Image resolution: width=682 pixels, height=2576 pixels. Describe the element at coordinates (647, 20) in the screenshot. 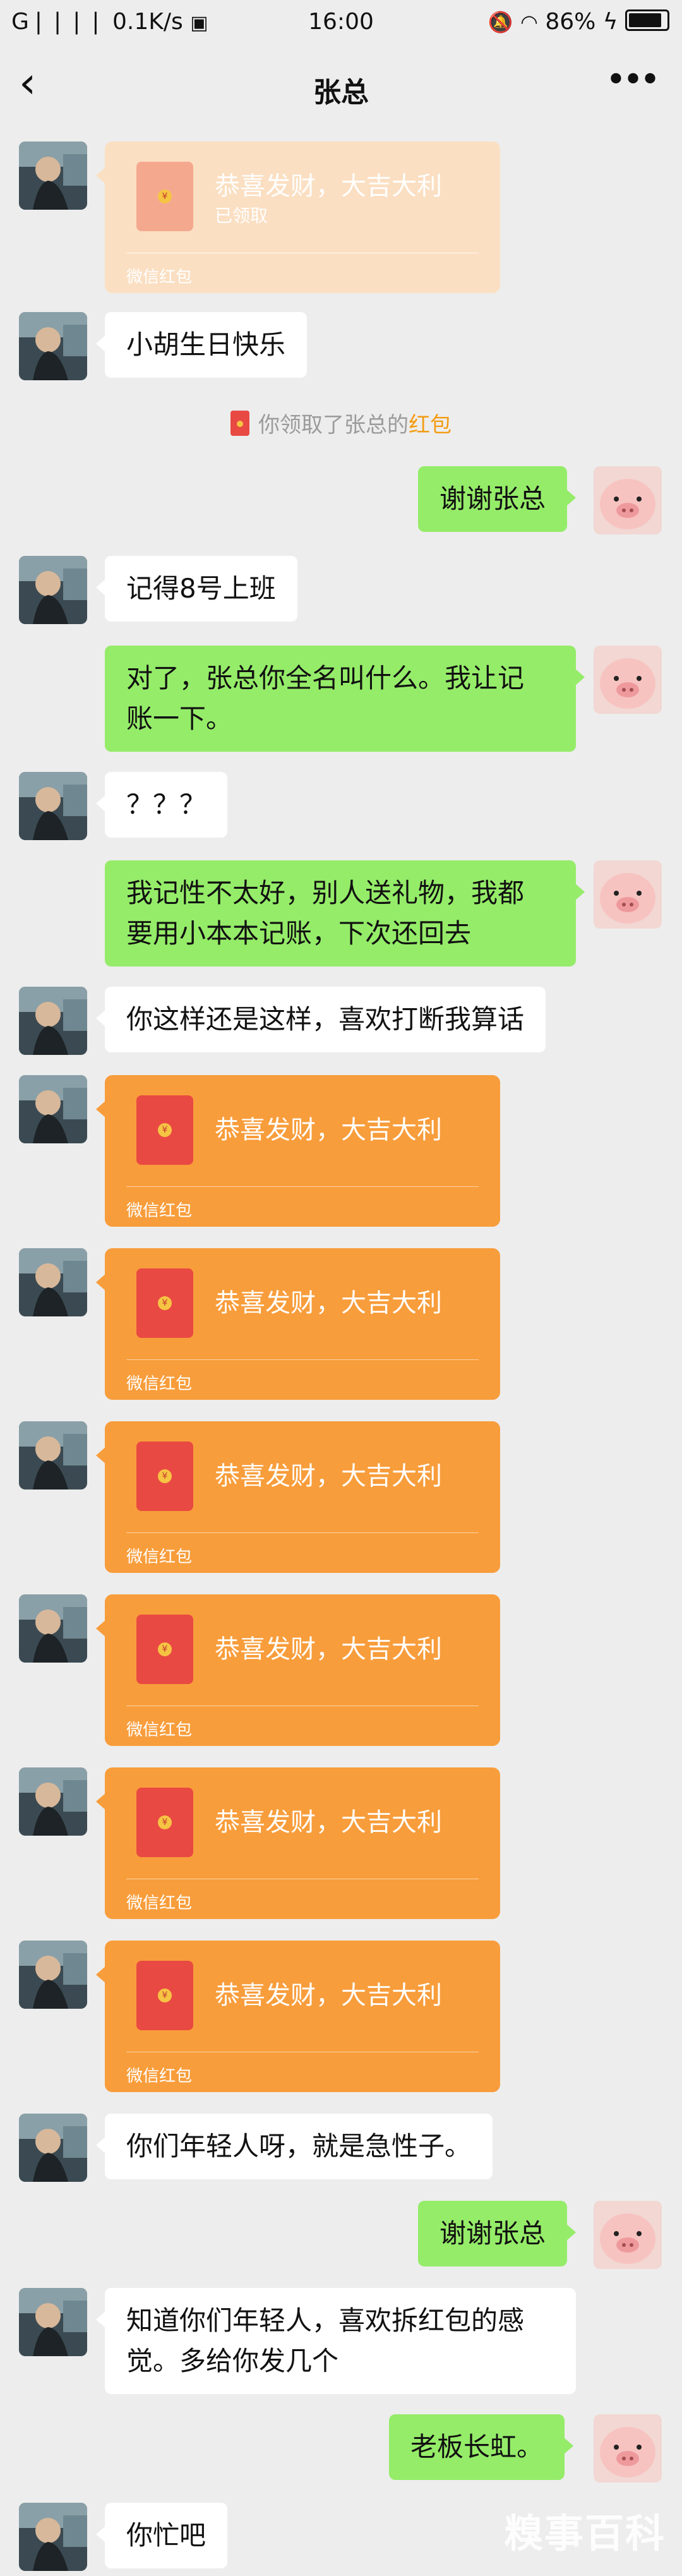

I see `battery-icon` at that location.